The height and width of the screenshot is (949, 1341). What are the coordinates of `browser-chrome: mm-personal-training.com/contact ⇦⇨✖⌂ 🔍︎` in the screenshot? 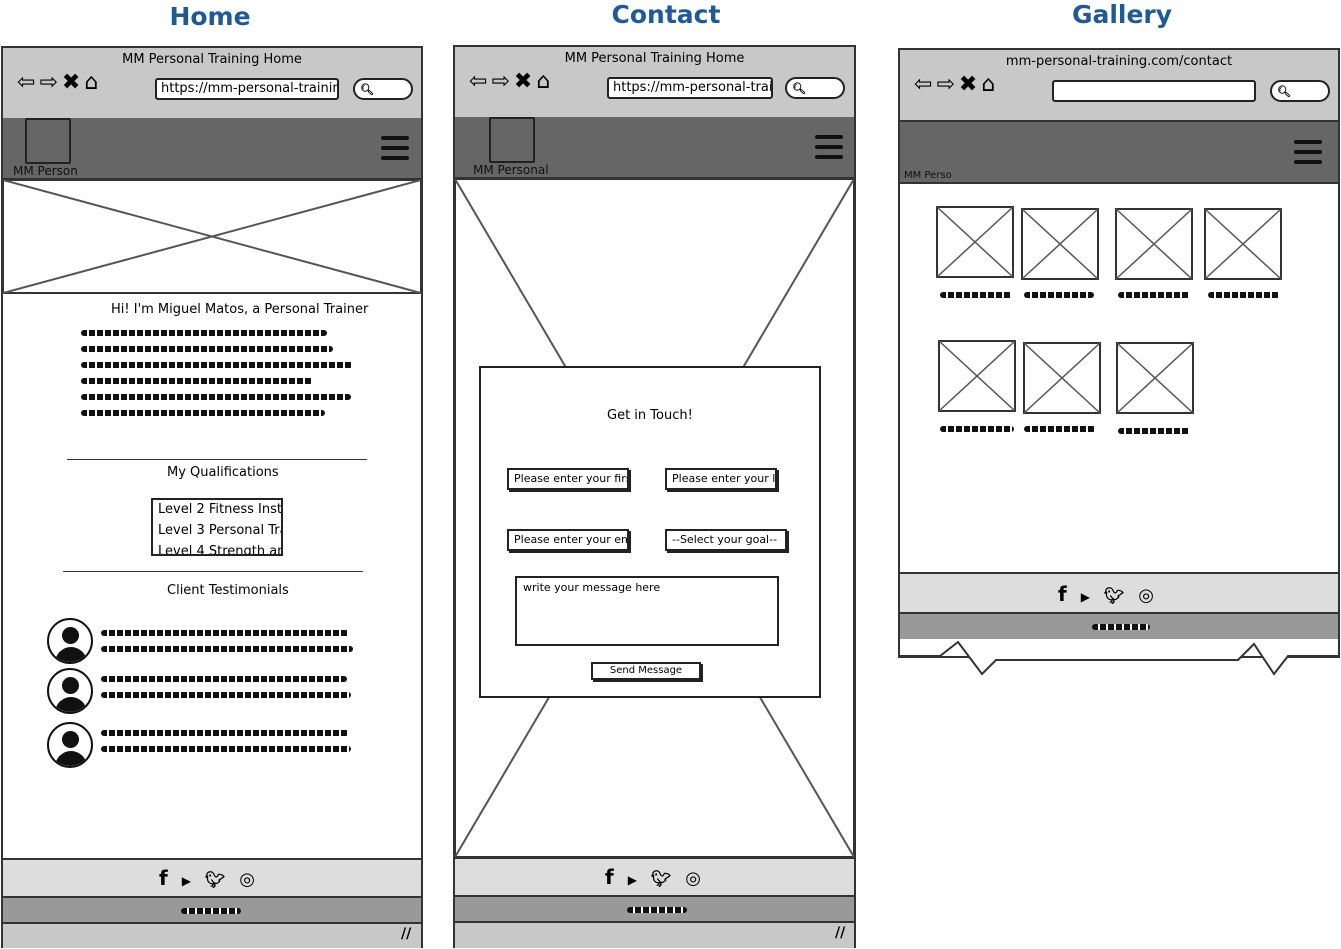 It's located at (1119, 86).